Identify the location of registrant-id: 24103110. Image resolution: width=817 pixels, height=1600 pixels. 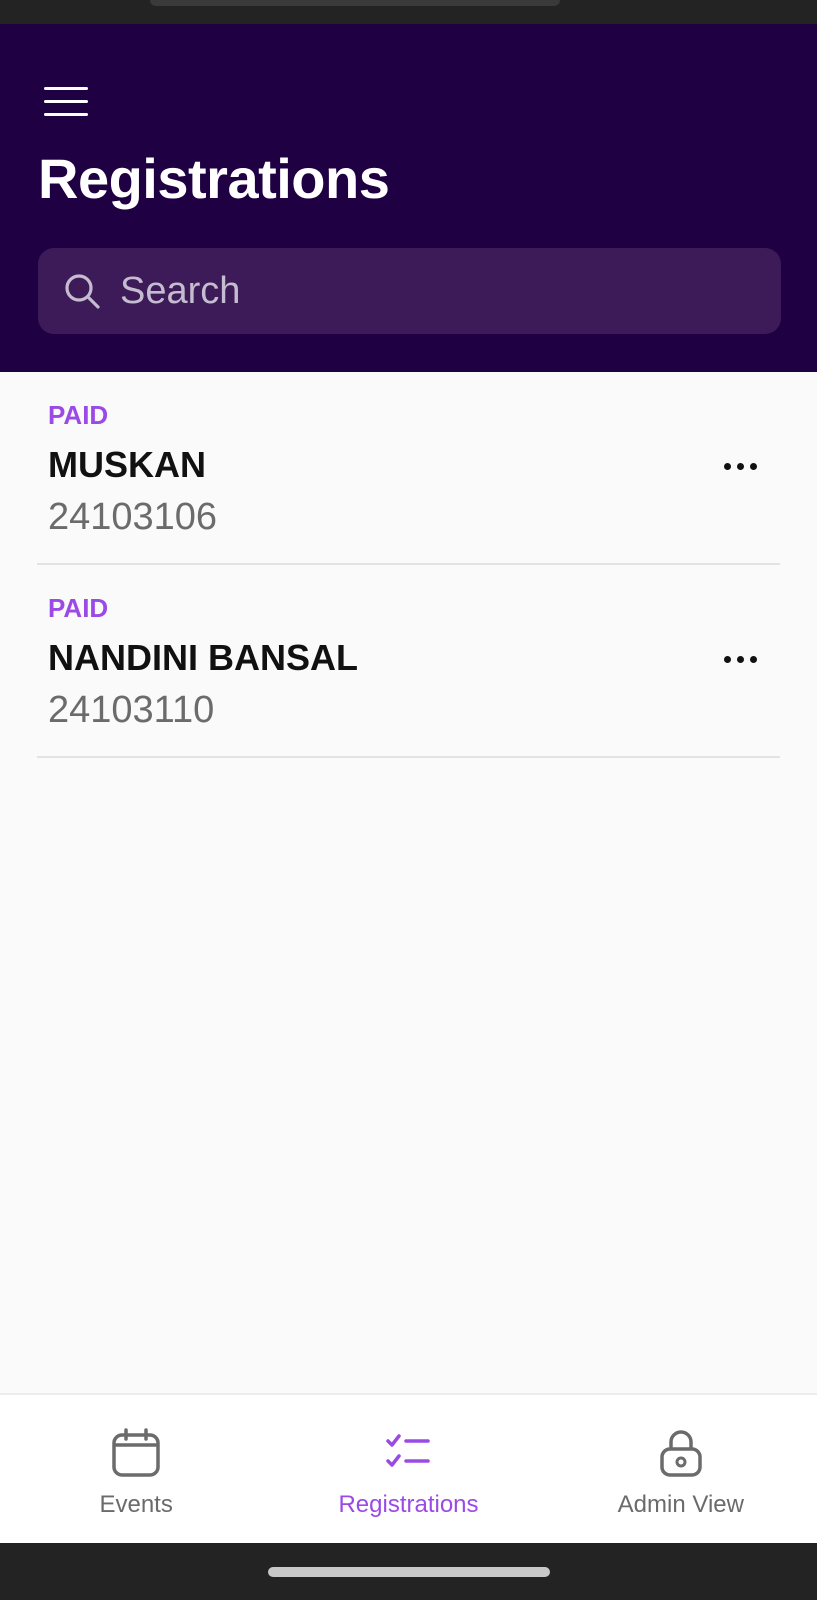
(131, 710).